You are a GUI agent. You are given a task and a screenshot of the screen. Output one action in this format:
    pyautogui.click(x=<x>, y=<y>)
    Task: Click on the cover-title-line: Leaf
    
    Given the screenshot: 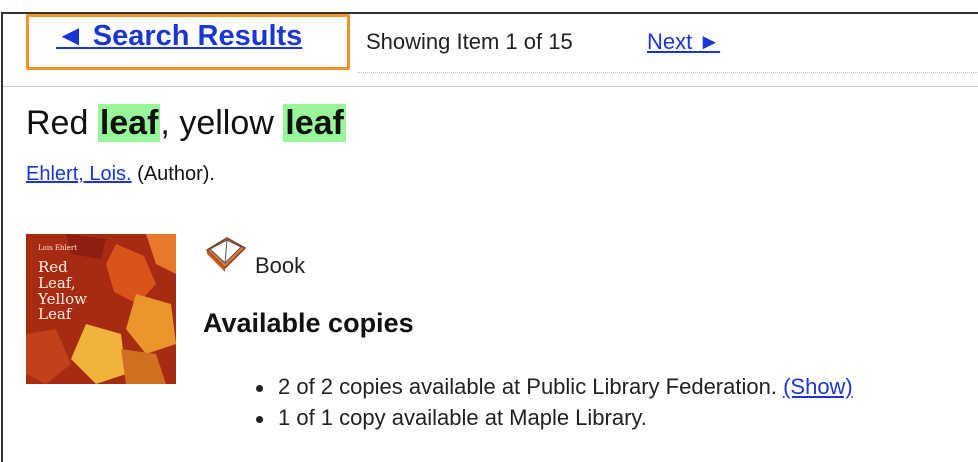 What is the action you would take?
    pyautogui.click(x=55, y=314)
    